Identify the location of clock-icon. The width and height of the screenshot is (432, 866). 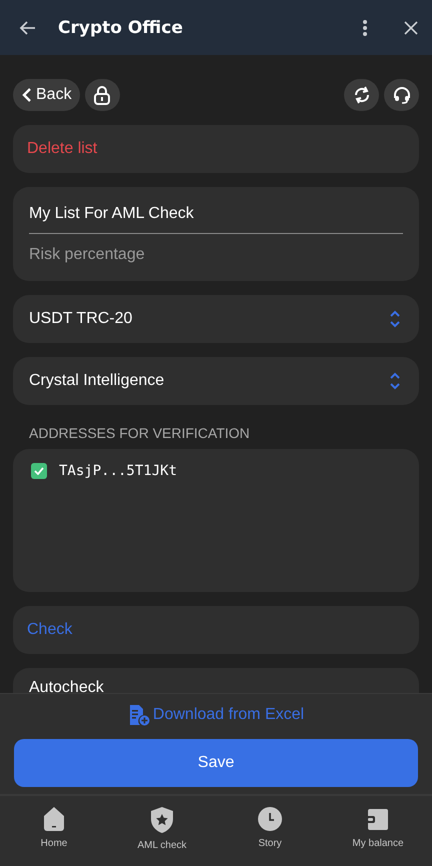
(270, 819).